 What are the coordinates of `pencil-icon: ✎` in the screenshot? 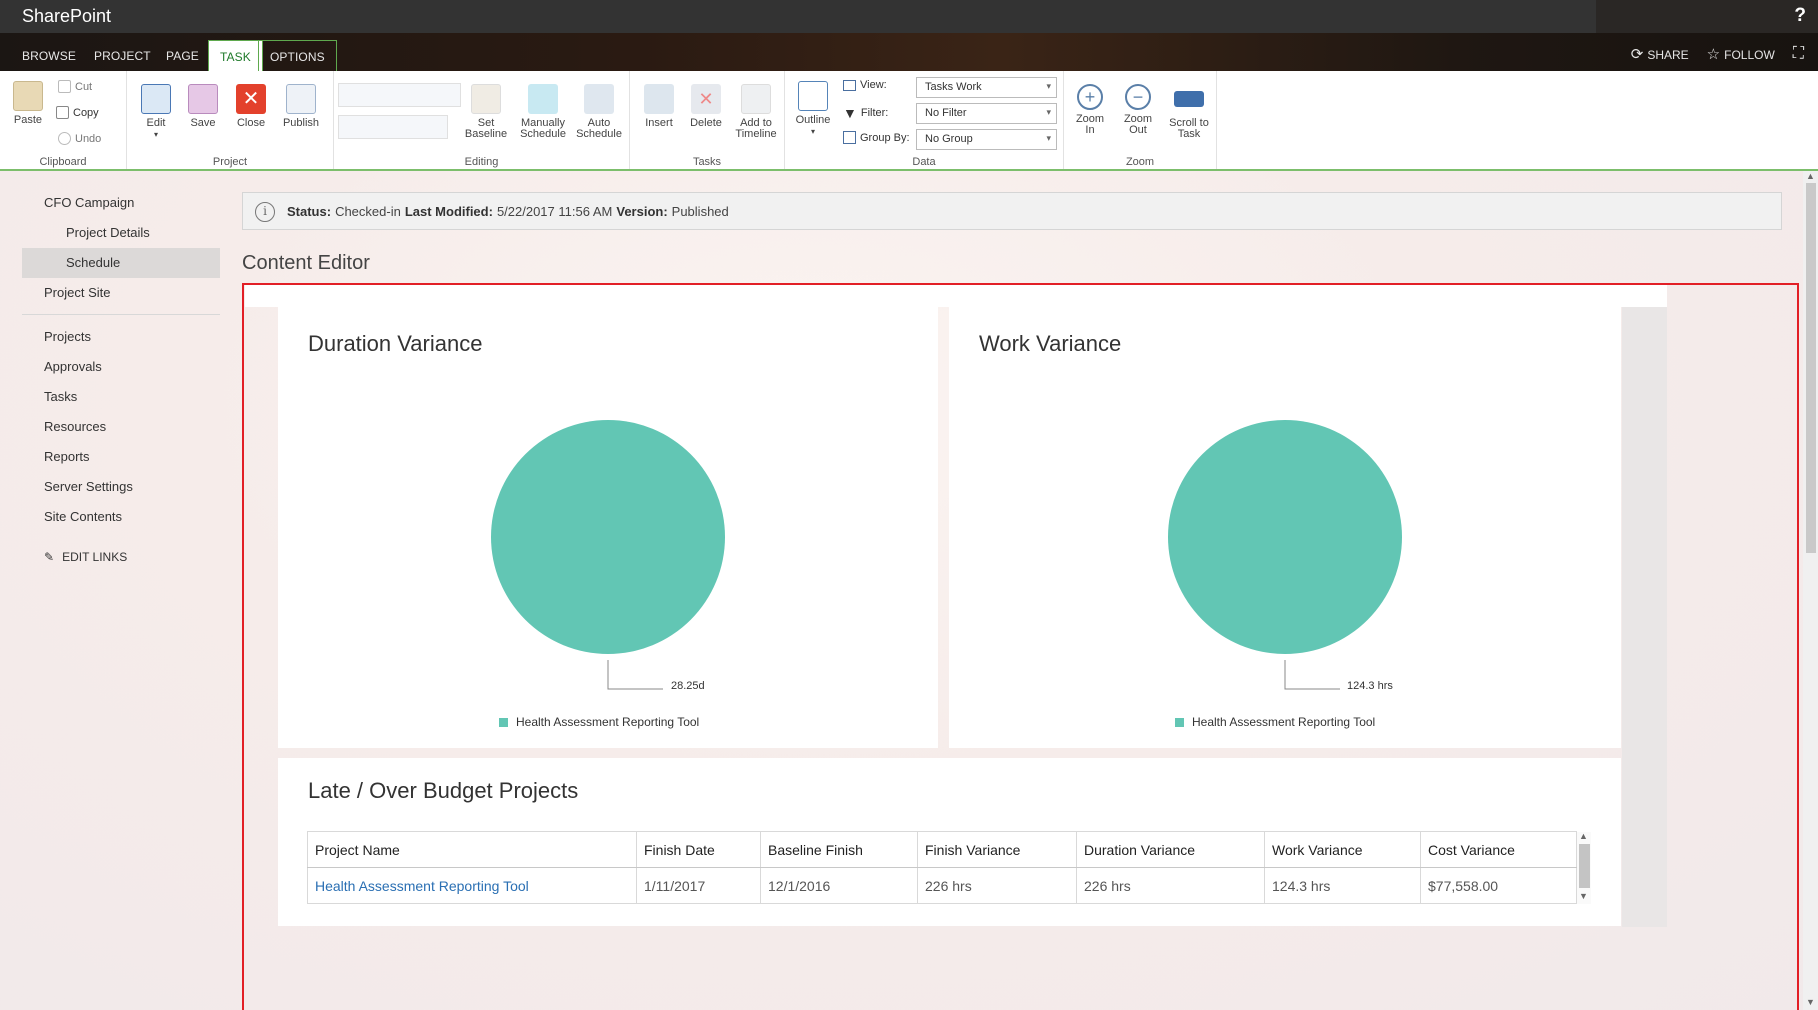 It's located at (49, 557).